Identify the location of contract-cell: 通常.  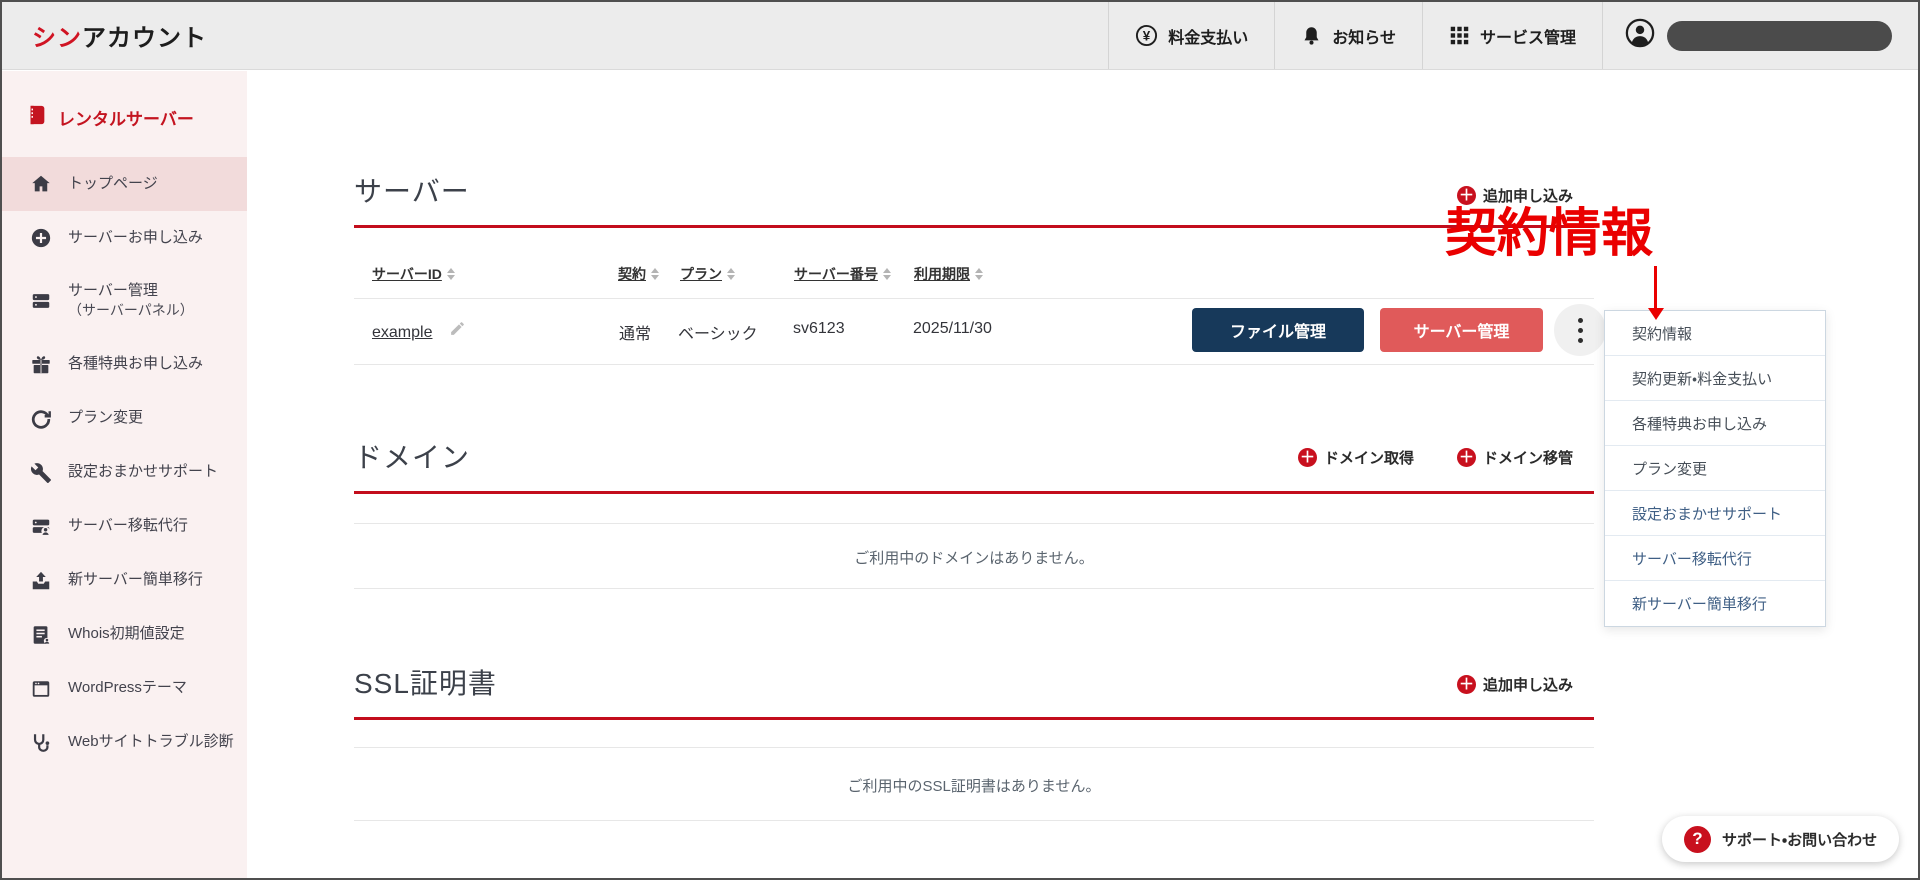
(635, 334).